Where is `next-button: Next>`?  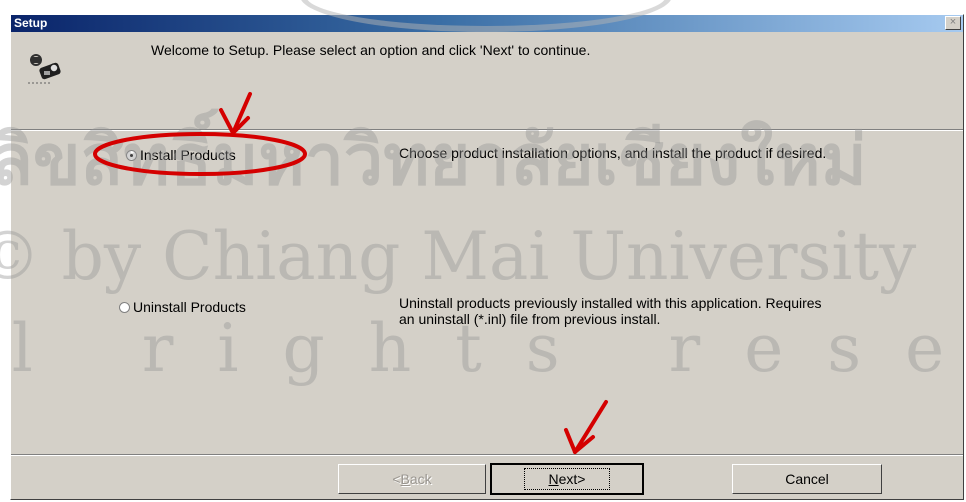
next-button: Next> is located at coordinates (567, 479).